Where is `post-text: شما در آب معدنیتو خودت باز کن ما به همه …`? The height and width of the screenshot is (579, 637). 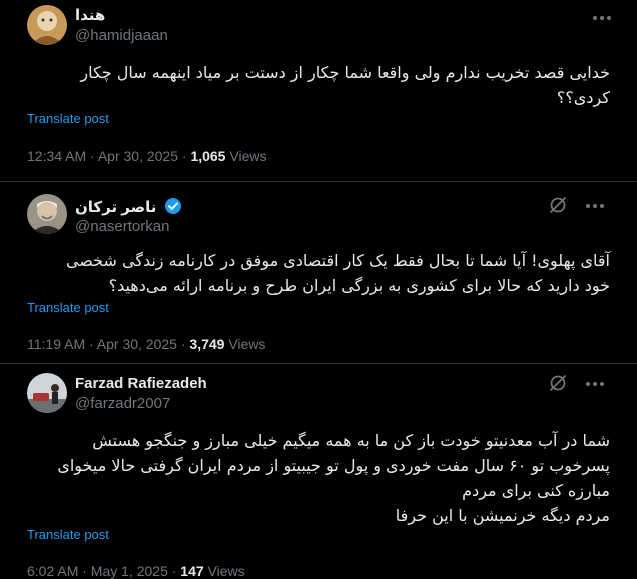
post-text: شما در آب معدنیتو خودت باز کن ما به همه … is located at coordinates (333, 478).